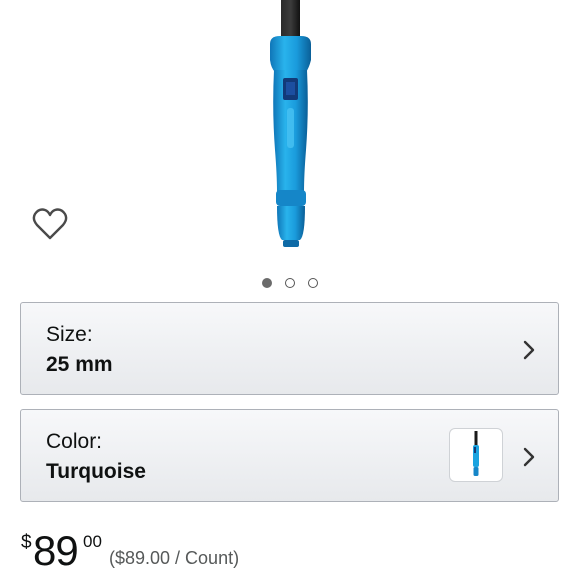  What do you see at coordinates (291, 551) in the screenshot?
I see `price-block: $ 89 00 ($89.00 / Count)` at bounding box center [291, 551].